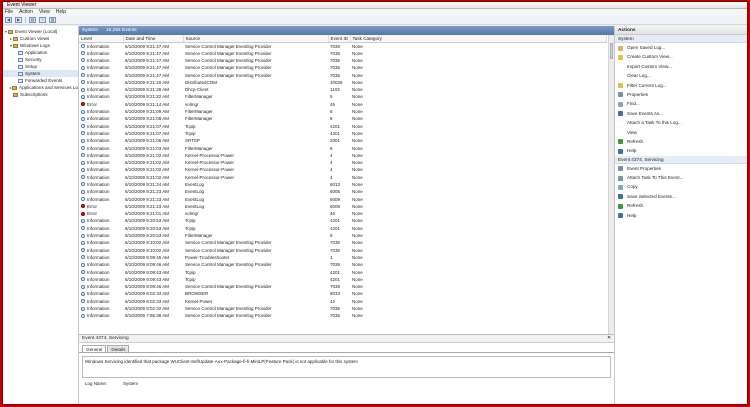  Describe the element at coordinates (681, 132) in the screenshot. I see `action-item: View` at that location.